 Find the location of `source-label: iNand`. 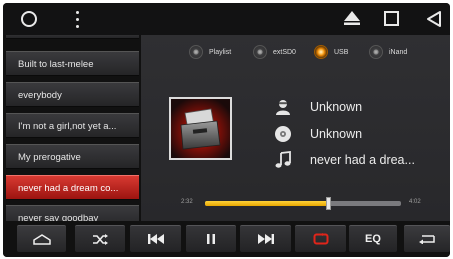

source-label: iNand is located at coordinates (398, 52).